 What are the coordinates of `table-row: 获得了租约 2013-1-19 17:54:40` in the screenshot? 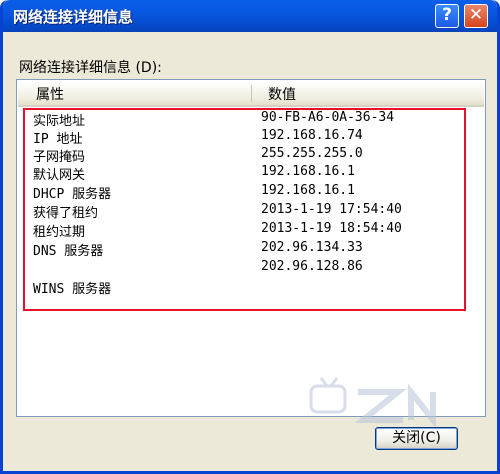 It's located at (247, 211).